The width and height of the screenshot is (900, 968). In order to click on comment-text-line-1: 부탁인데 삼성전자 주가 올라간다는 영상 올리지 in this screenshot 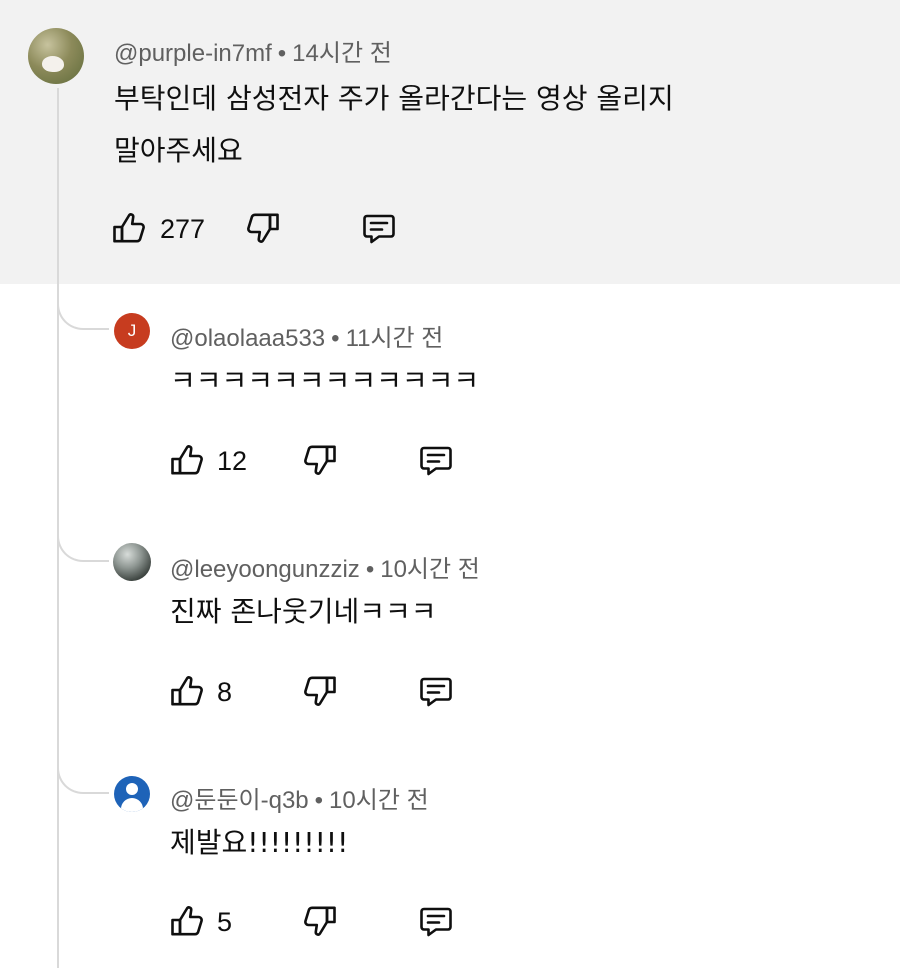, I will do `click(394, 98)`.